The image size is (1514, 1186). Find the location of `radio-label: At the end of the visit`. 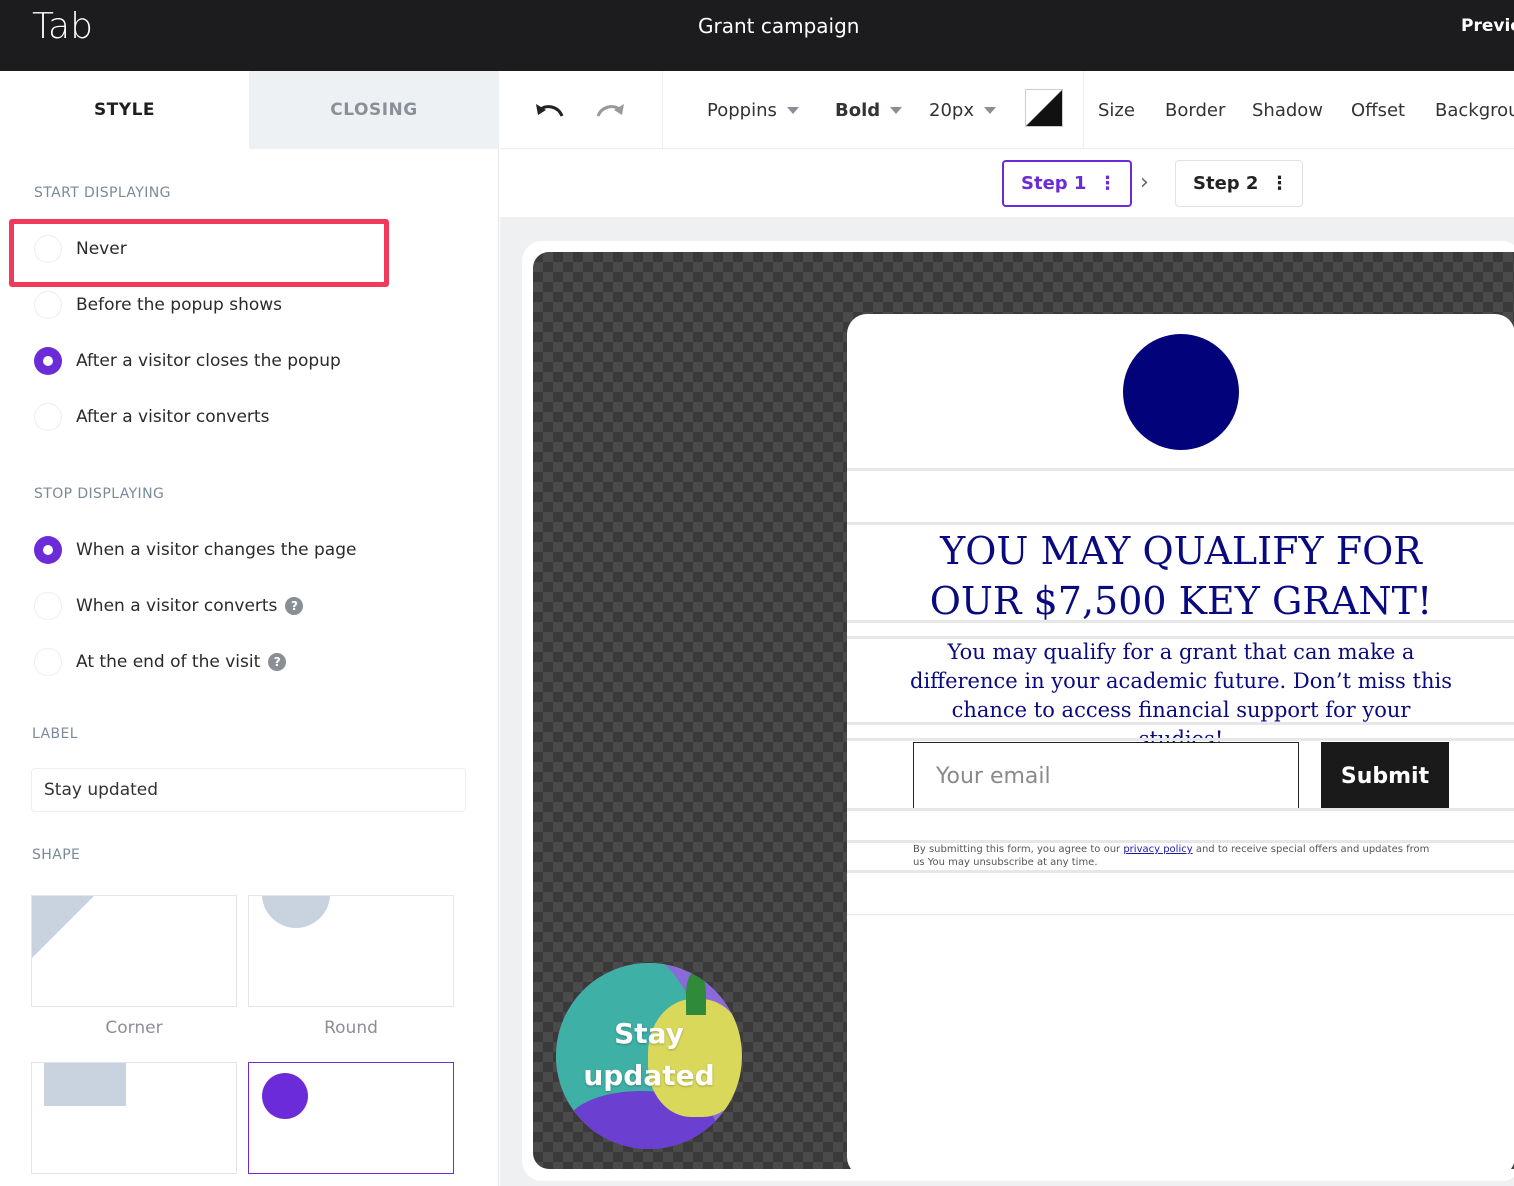

radio-label: At the end of the visit is located at coordinates (168, 662).